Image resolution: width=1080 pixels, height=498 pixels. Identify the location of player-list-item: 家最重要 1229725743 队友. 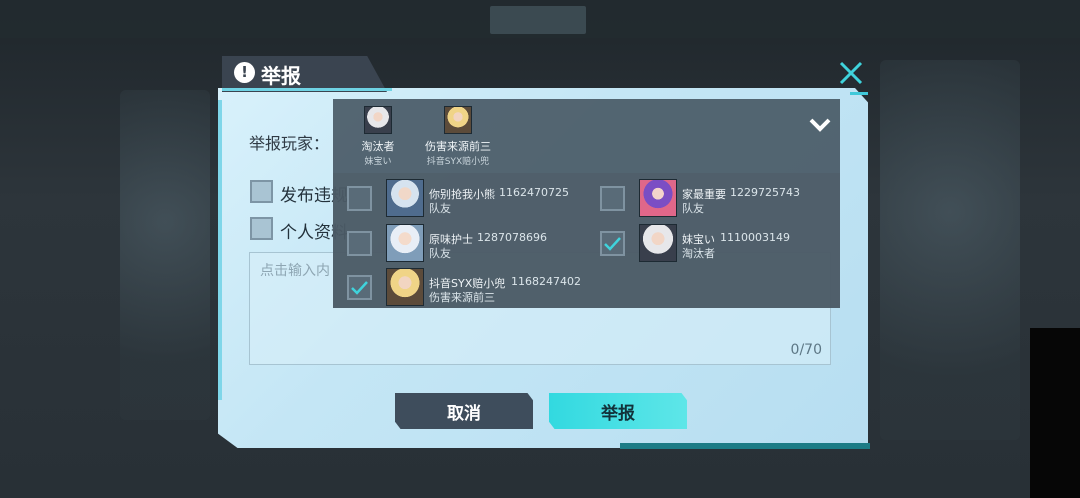
(706, 197).